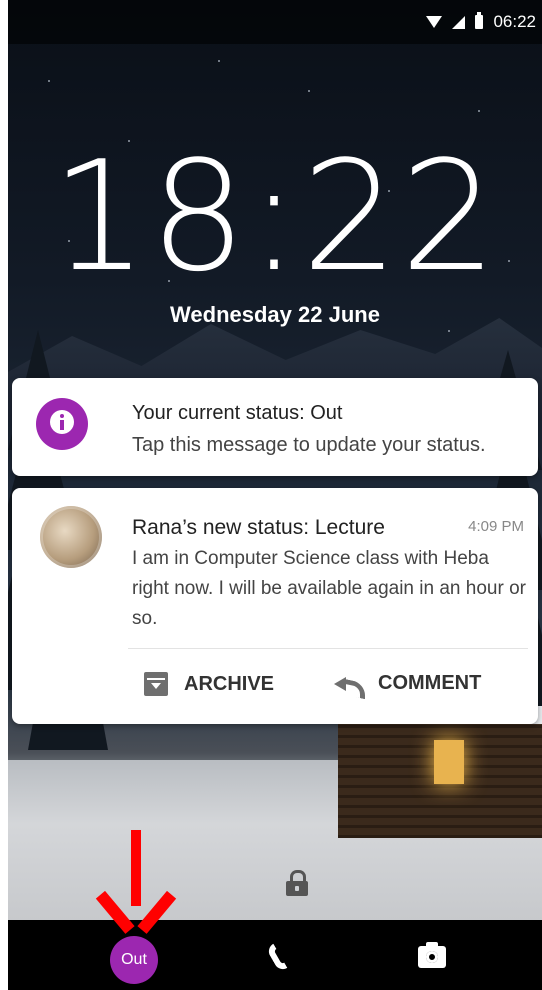 The height and width of the screenshot is (990, 542). What do you see at coordinates (275, 22) in the screenshot?
I see `status-bar: 06:22` at bounding box center [275, 22].